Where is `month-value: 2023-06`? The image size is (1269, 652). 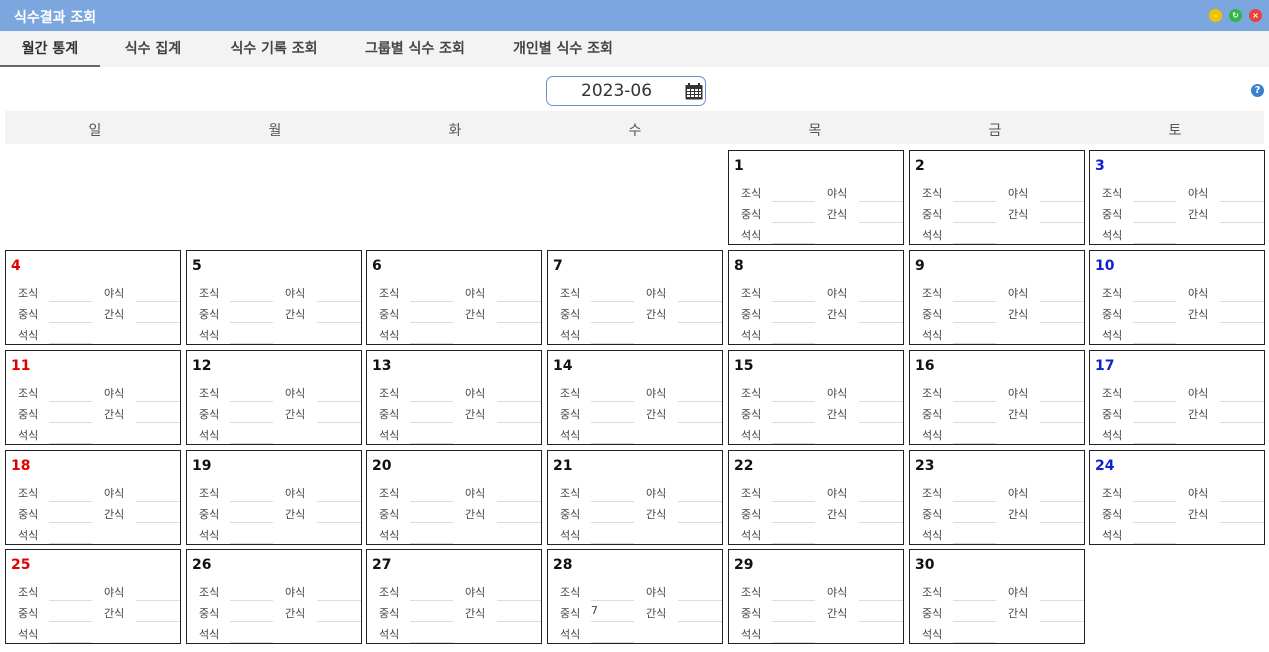 month-value: 2023-06 is located at coordinates (616, 91).